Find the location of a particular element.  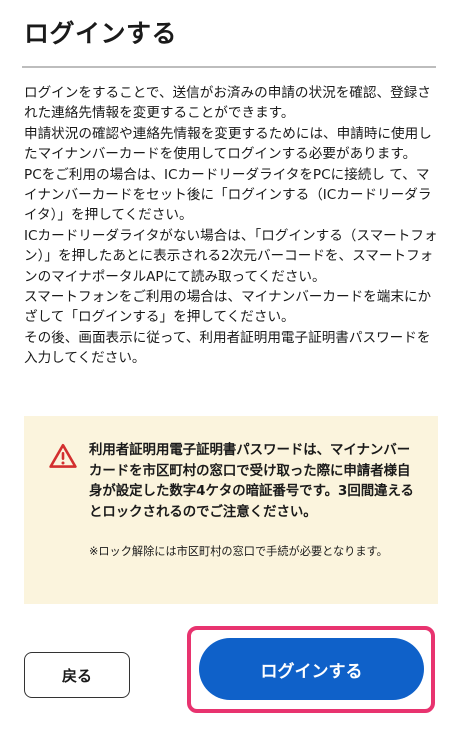

warning-triangle-icon is located at coordinates (63, 456).